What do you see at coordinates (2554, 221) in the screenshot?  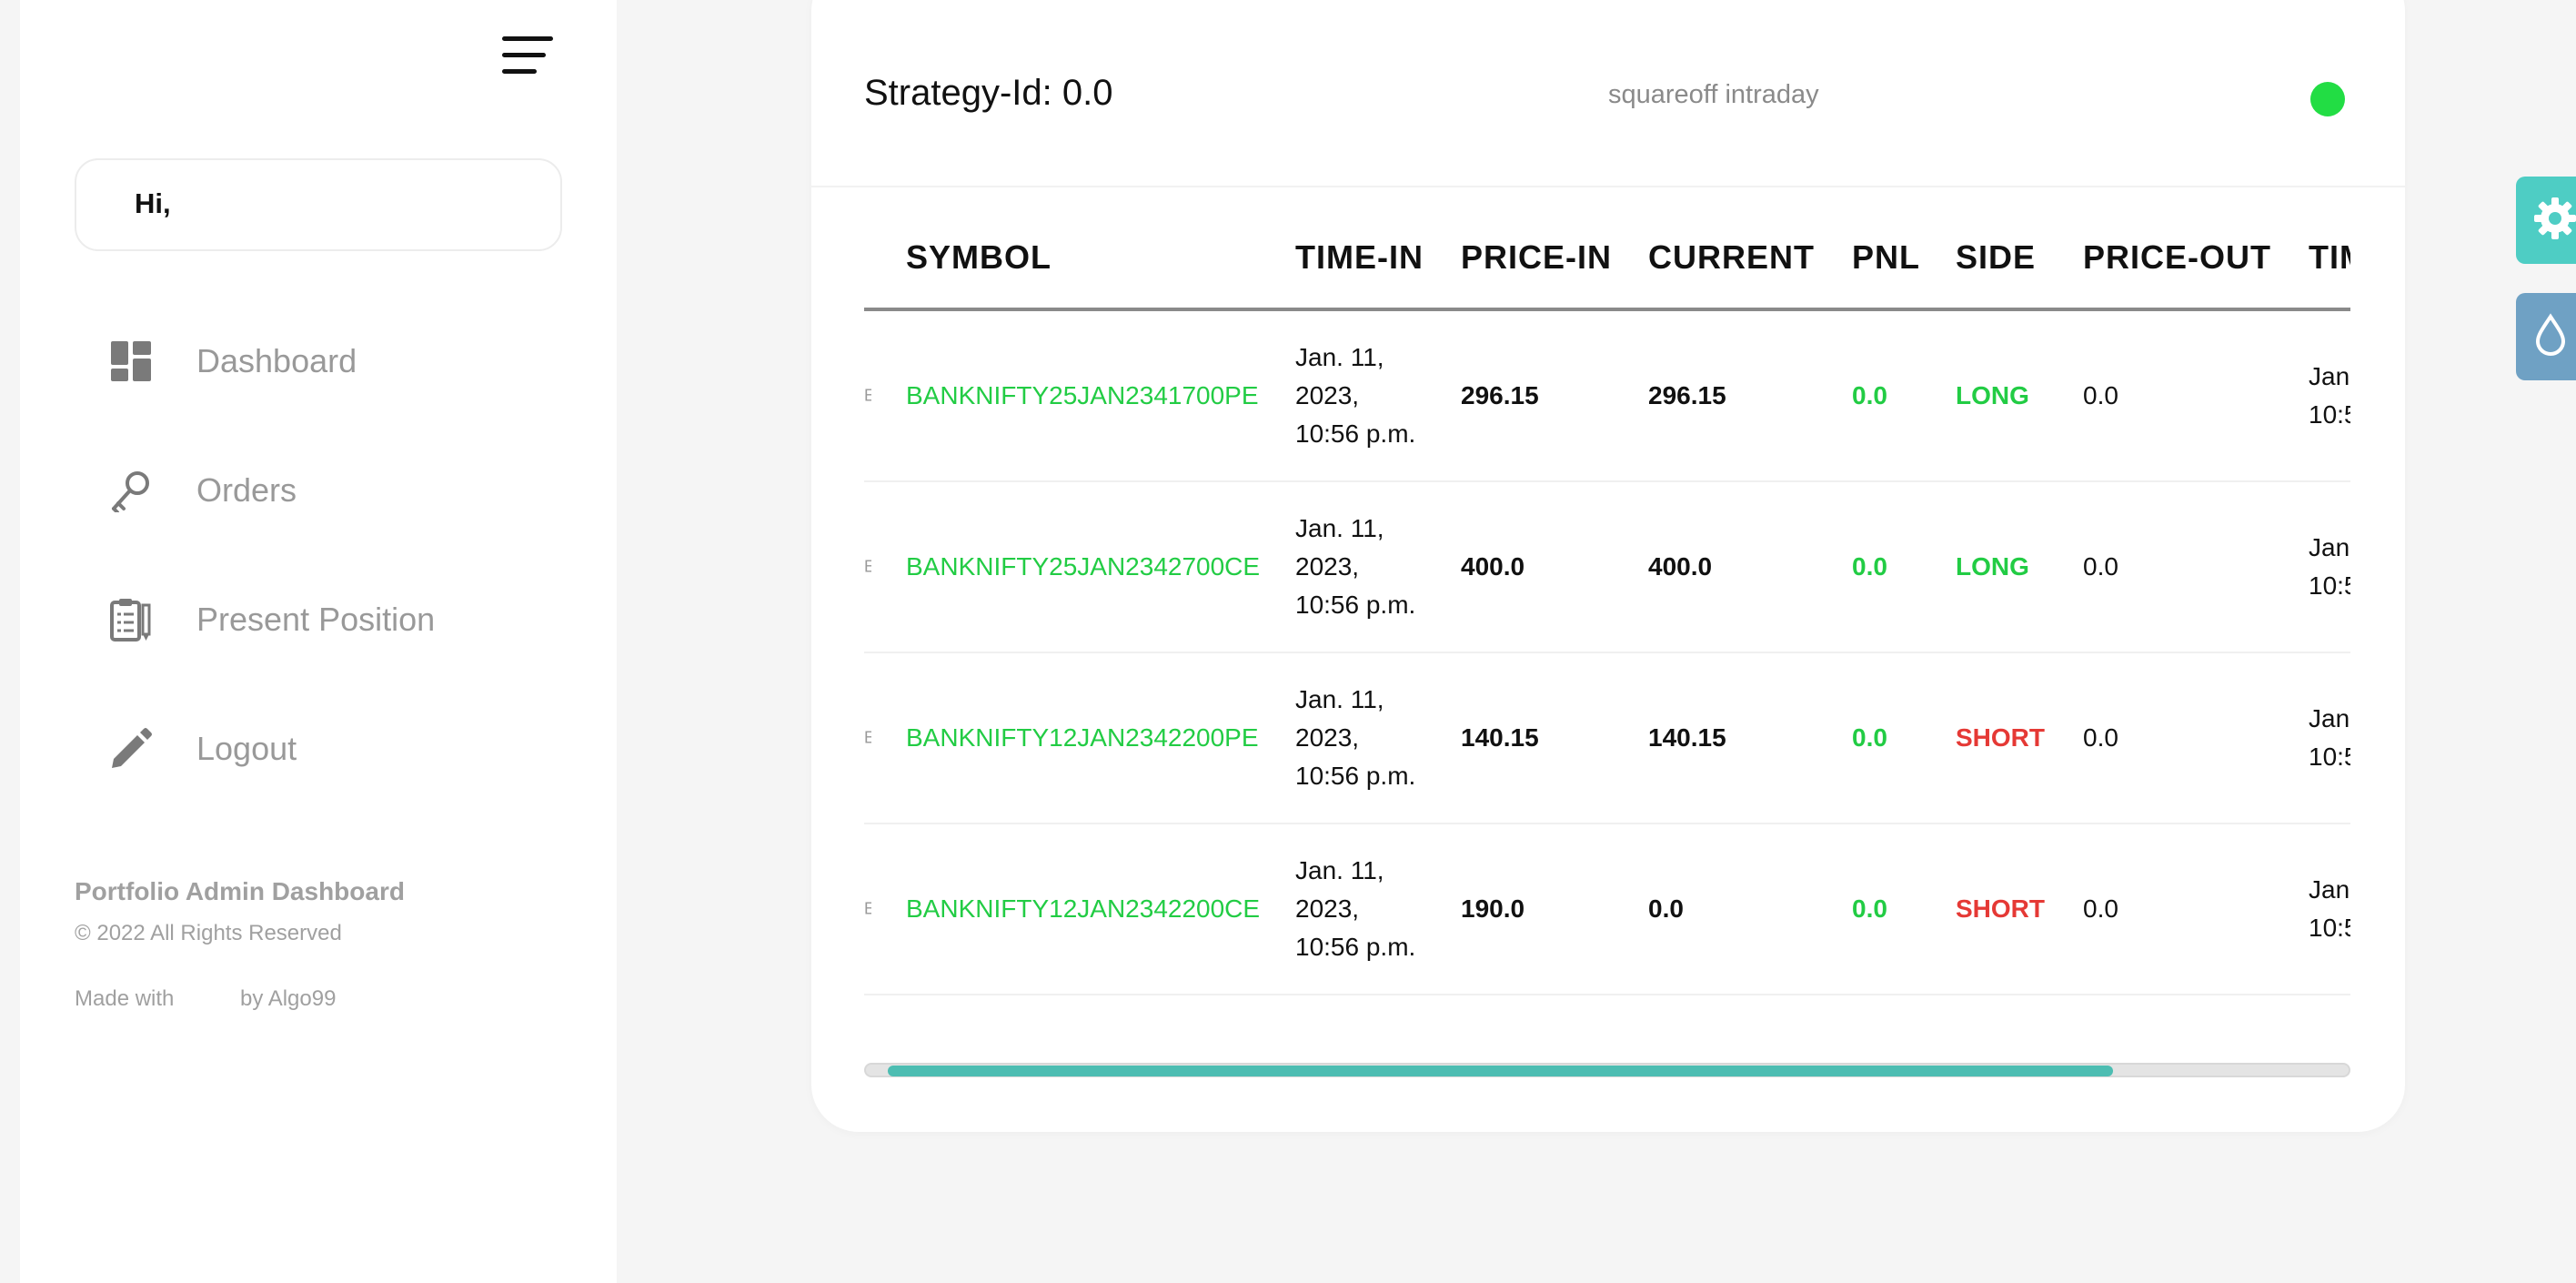 I see `gear-icon` at bounding box center [2554, 221].